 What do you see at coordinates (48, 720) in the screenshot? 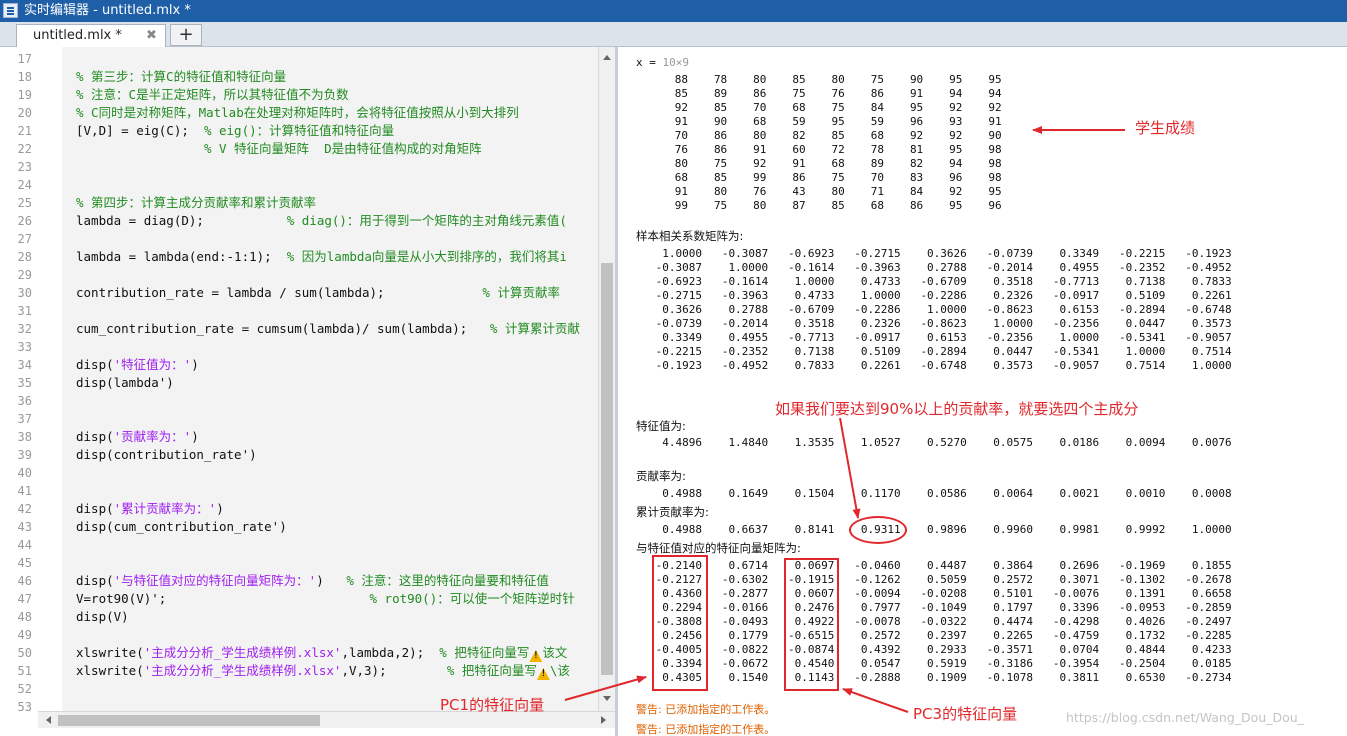
I see `scroll-left-arrow-icon` at bounding box center [48, 720].